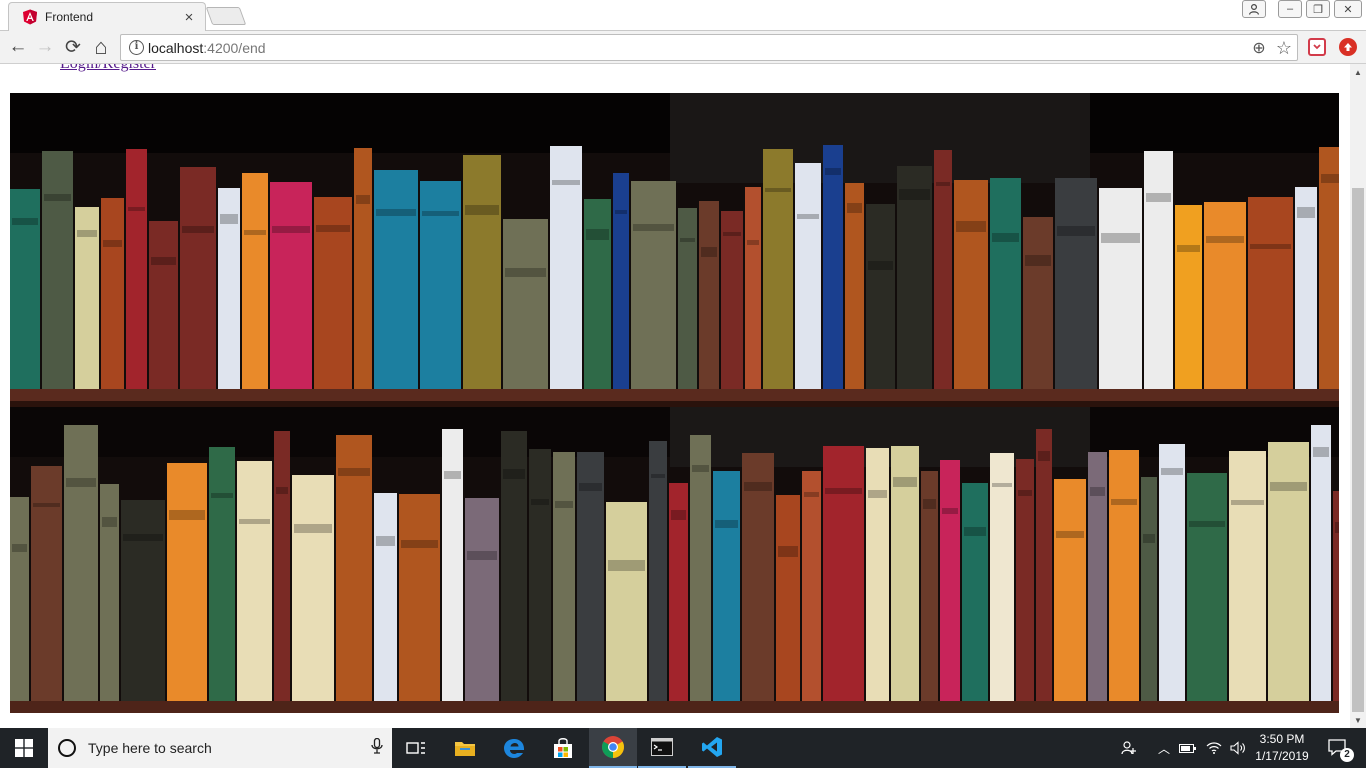  What do you see at coordinates (1348, 47) in the screenshot?
I see `extension-upload-icon` at bounding box center [1348, 47].